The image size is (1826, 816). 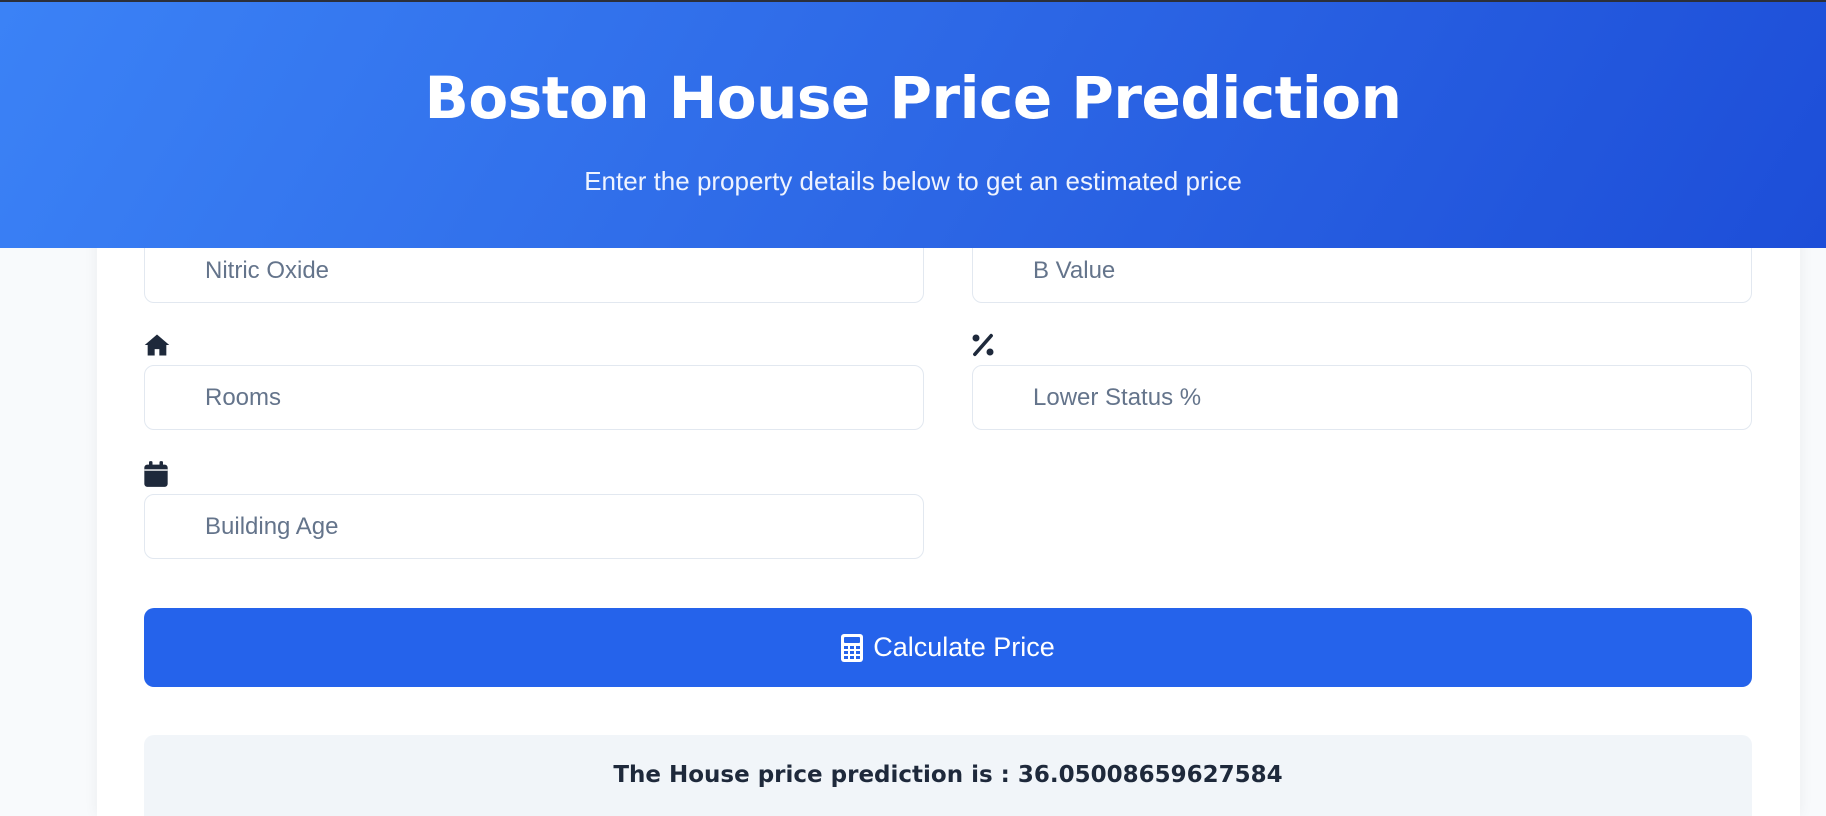 I want to click on calculate-price-label: Calculate Price, so click(x=964, y=647).